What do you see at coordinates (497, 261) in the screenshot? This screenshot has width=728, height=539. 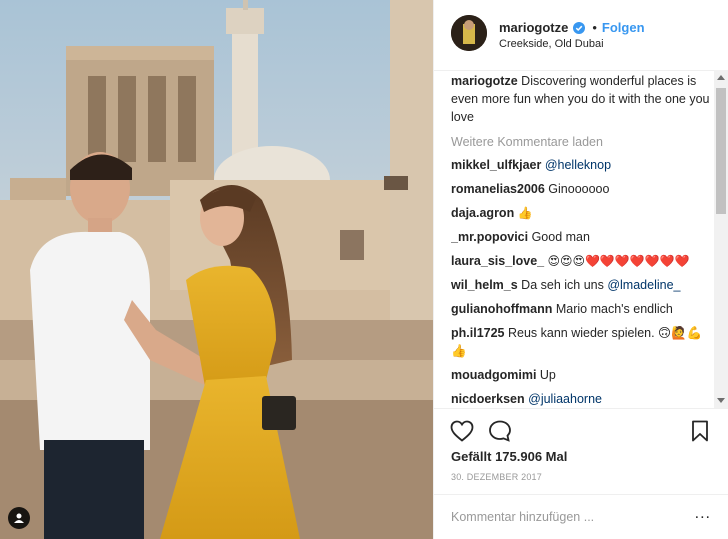 I see `comment-username: laura_sis_love_` at bounding box center [497, 261].